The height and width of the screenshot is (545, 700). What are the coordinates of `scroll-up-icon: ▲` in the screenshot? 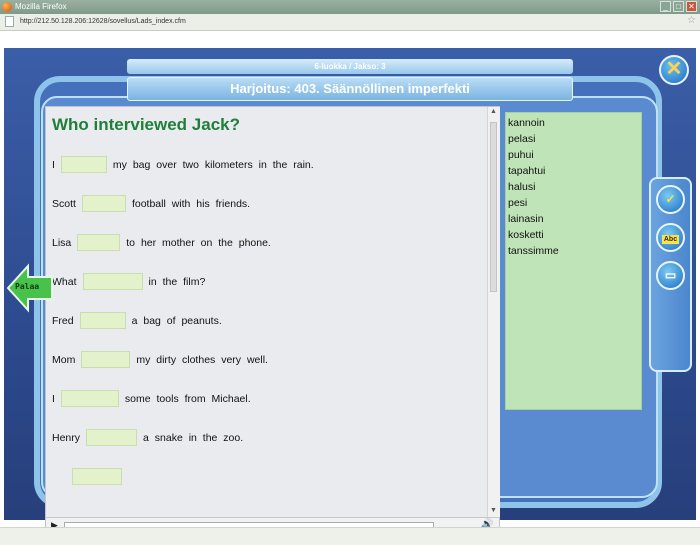 It's located at (493, 111).